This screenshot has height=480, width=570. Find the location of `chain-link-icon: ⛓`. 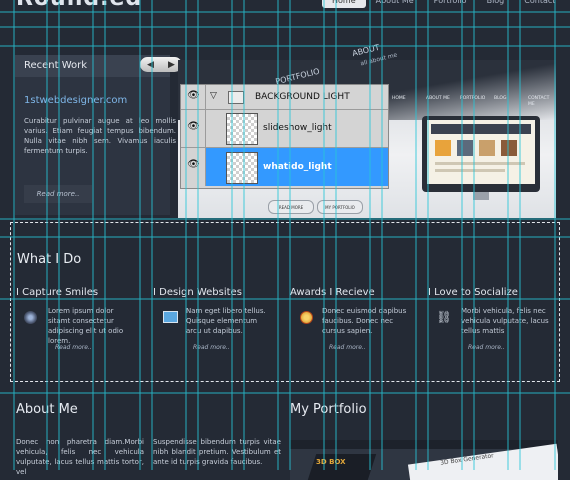

chain-link-icon: ⛓ is located at coordinates (444, 317).